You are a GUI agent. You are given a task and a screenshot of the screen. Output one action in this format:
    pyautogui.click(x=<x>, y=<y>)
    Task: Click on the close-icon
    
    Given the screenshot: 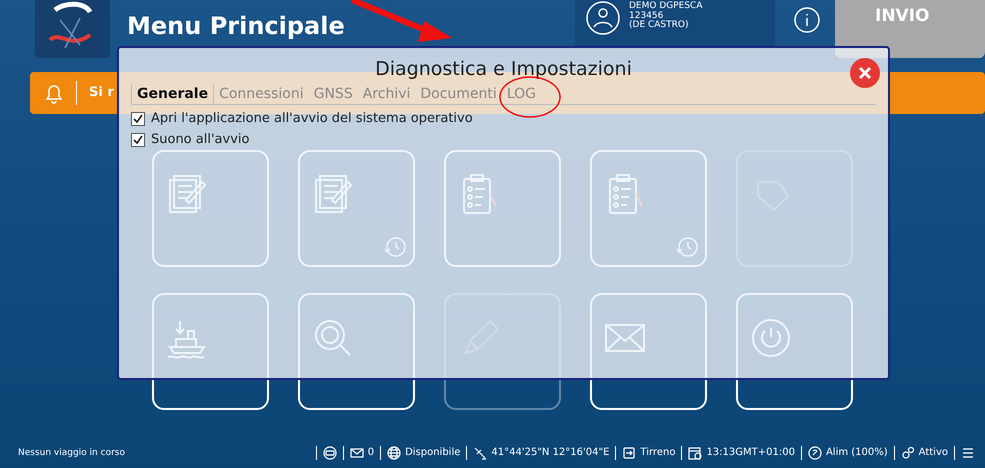 What is the action you would take?
    pyautogui.click(x=865, y=73)
    